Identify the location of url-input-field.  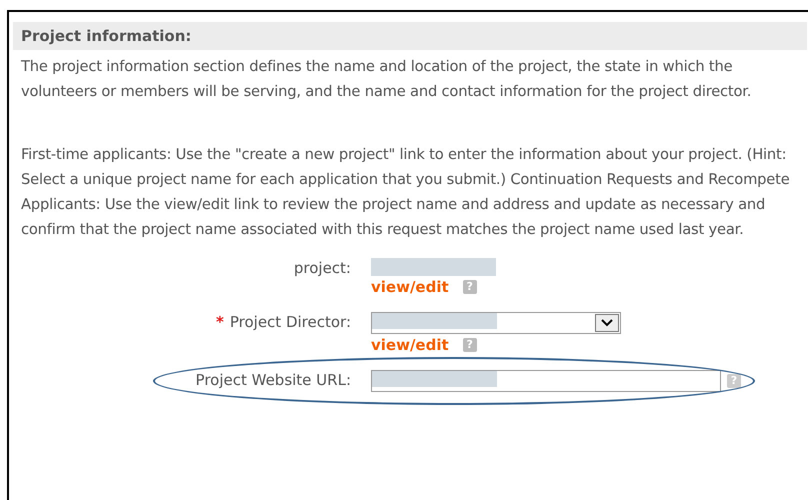
(546, 381).